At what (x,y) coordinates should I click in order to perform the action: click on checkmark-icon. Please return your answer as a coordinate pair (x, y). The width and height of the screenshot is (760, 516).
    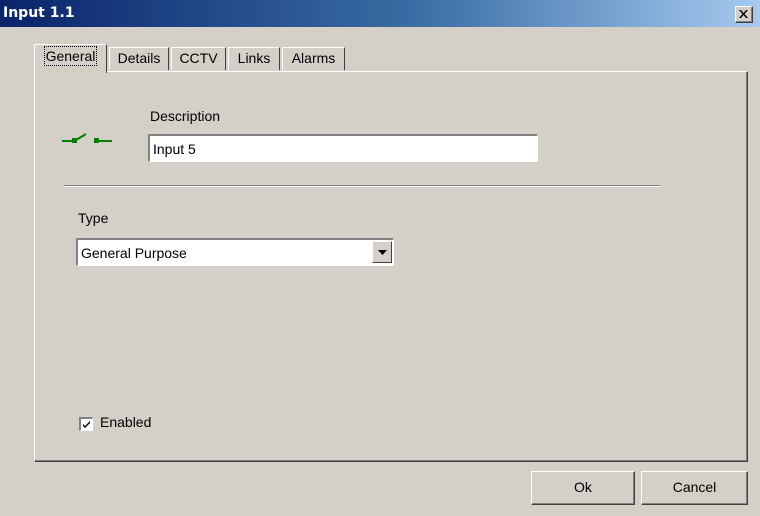
    Looking at the image, I should click on (86, 424).